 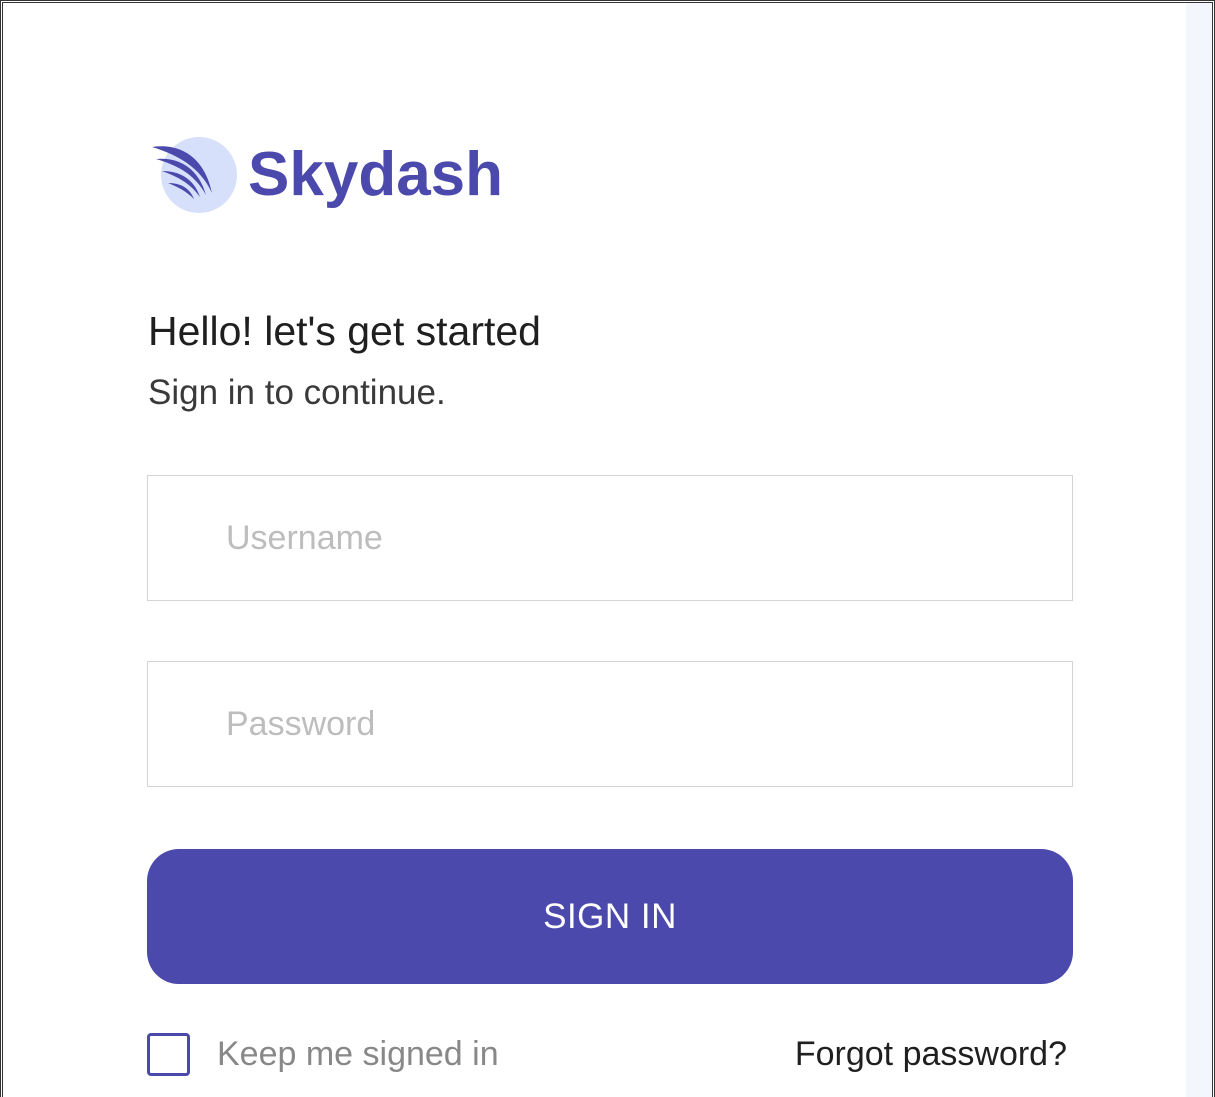 What do you see at coordinates (297, 392) in the screenshot?
I see `page-subtitle: Sign in to continue.` at bounding box center [297, 392].